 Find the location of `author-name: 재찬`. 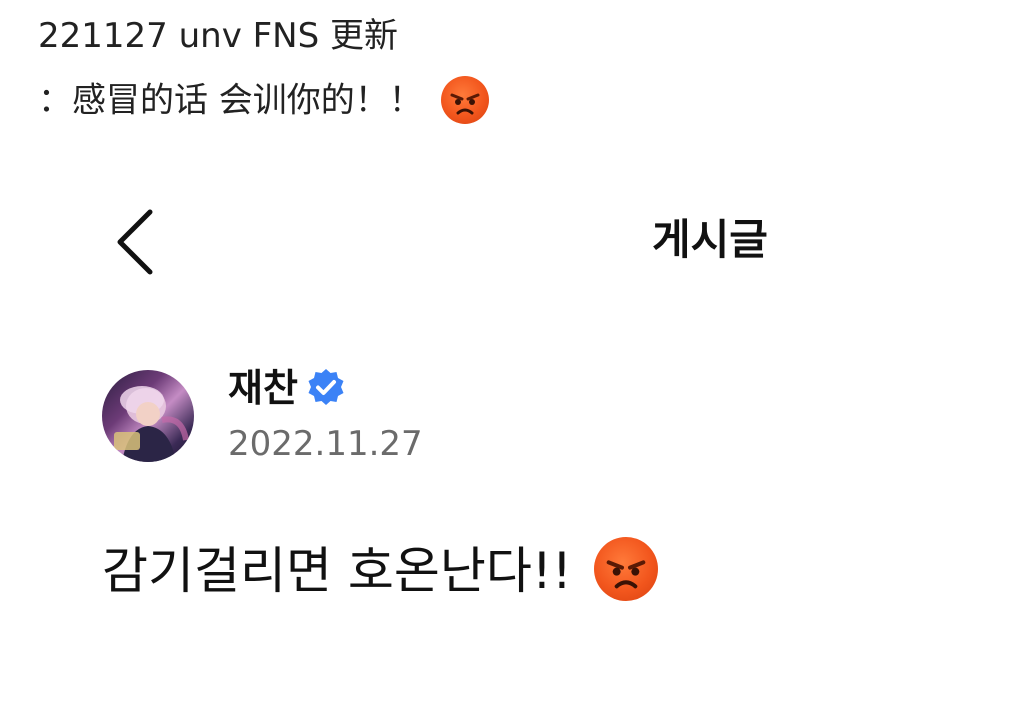

author-name: 재찬 is located at coordinates (263, 388).